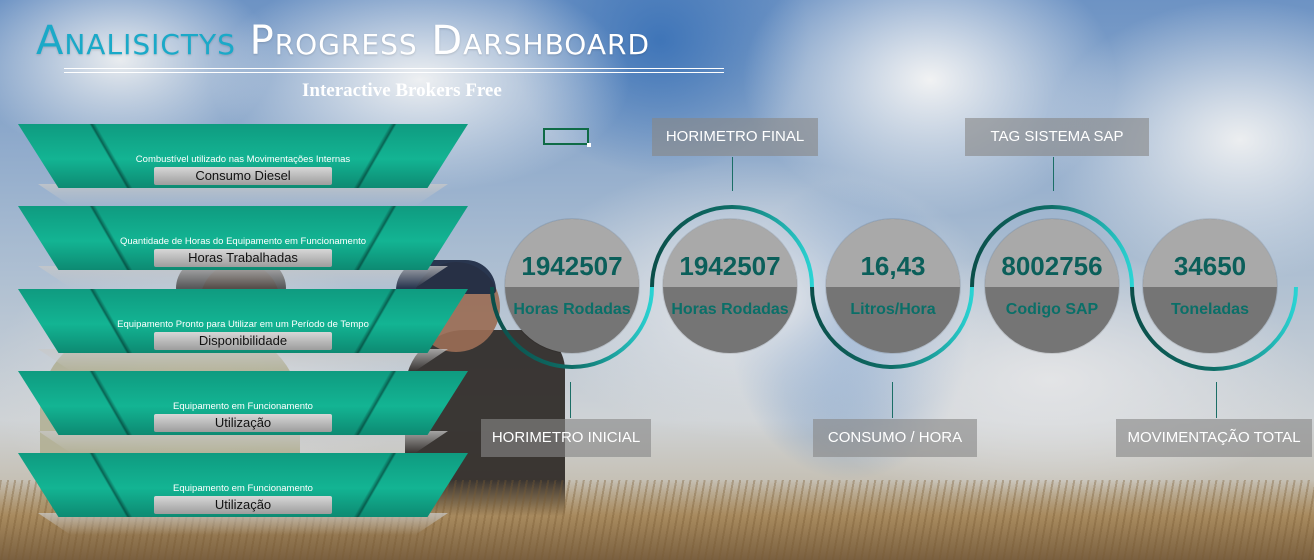 The width and height of the screenshot is (1314, 560). I want to click on page-title: Analisictys Progress Darshboard, so click(343, 41).